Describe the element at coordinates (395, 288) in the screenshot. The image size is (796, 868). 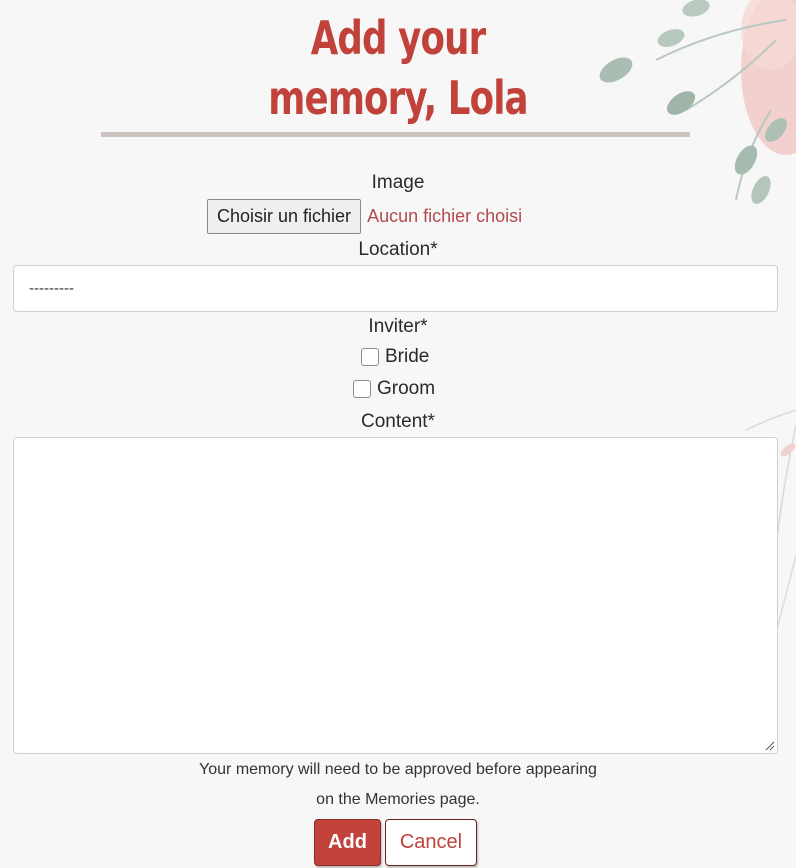
I see `location-select: ---------` at that location.